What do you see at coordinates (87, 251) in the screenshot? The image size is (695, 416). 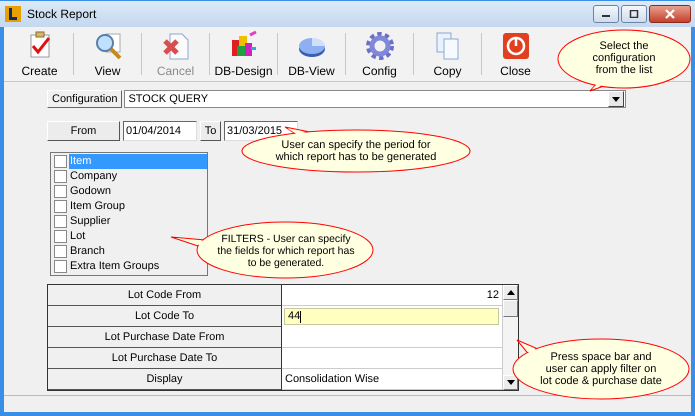 I see `filter-item: Branch` at bounding box center [87, 251].